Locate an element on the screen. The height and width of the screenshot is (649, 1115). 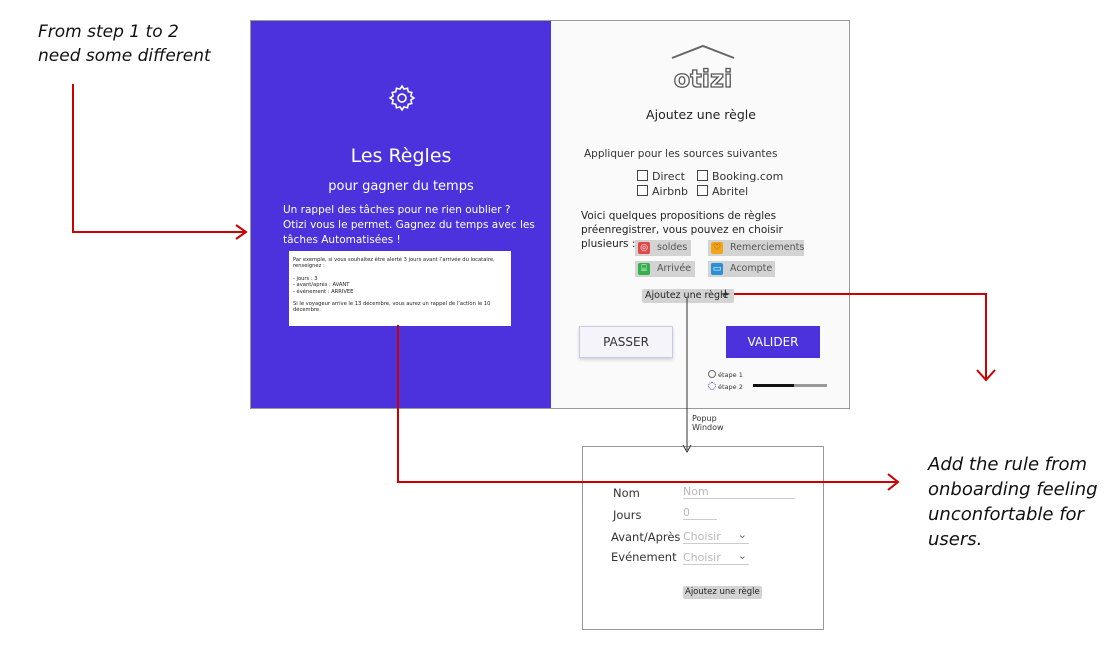
avant-apres-label: Avant/Après is located at coordinates (646, 537).